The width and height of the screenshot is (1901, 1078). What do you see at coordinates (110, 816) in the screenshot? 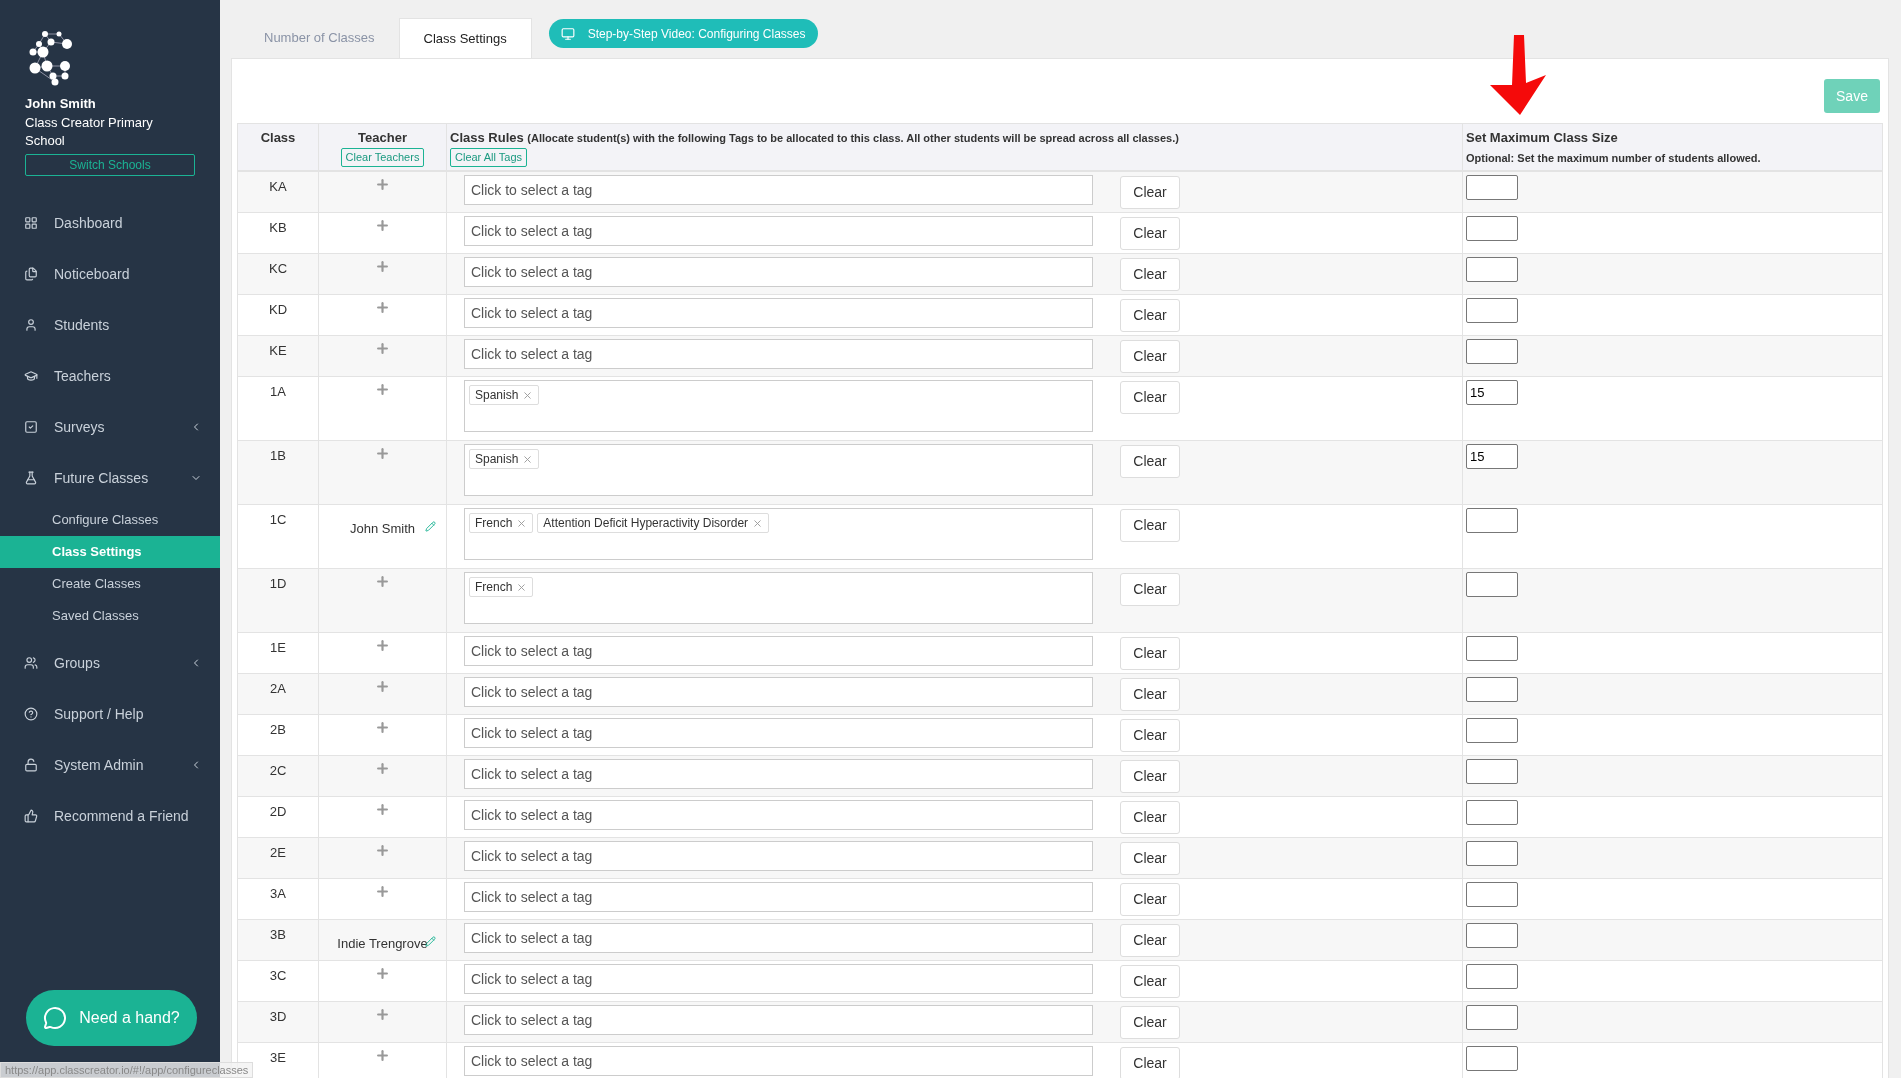
I see `nav-item: Recommend a Friend` at bounding box center [110, 816].